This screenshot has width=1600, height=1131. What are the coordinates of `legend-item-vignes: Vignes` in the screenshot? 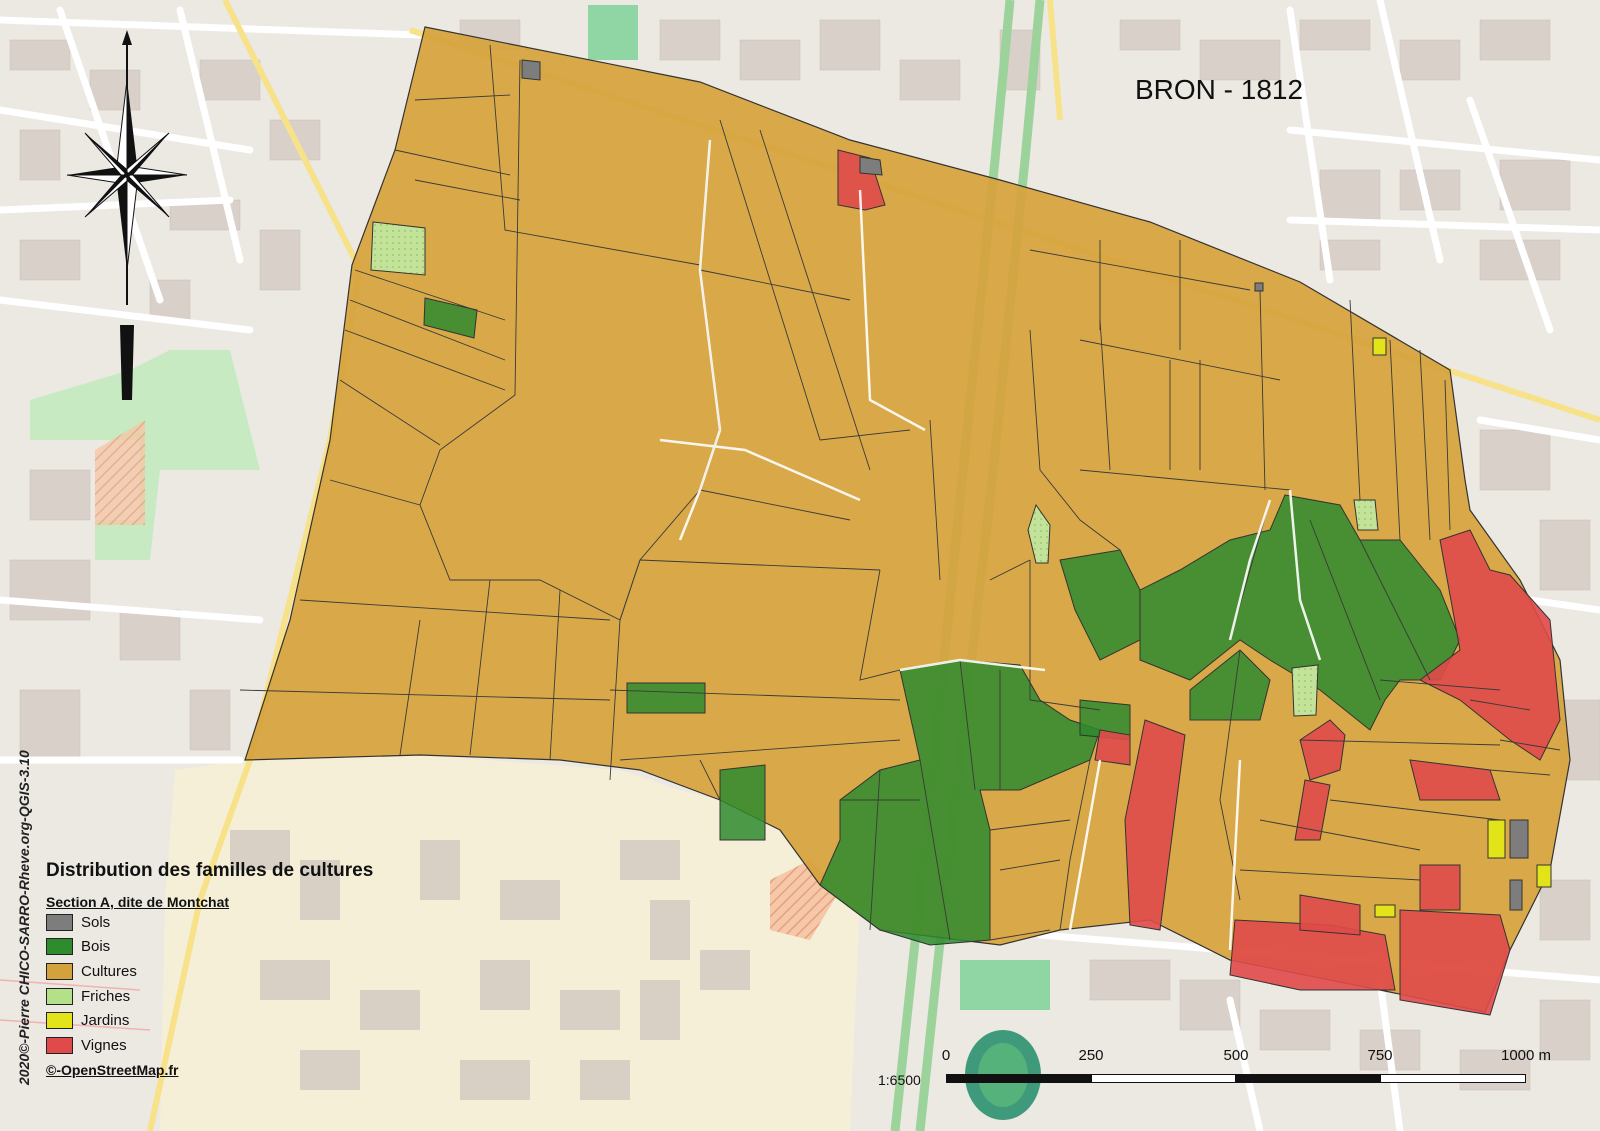 It's located at (209, 1045).